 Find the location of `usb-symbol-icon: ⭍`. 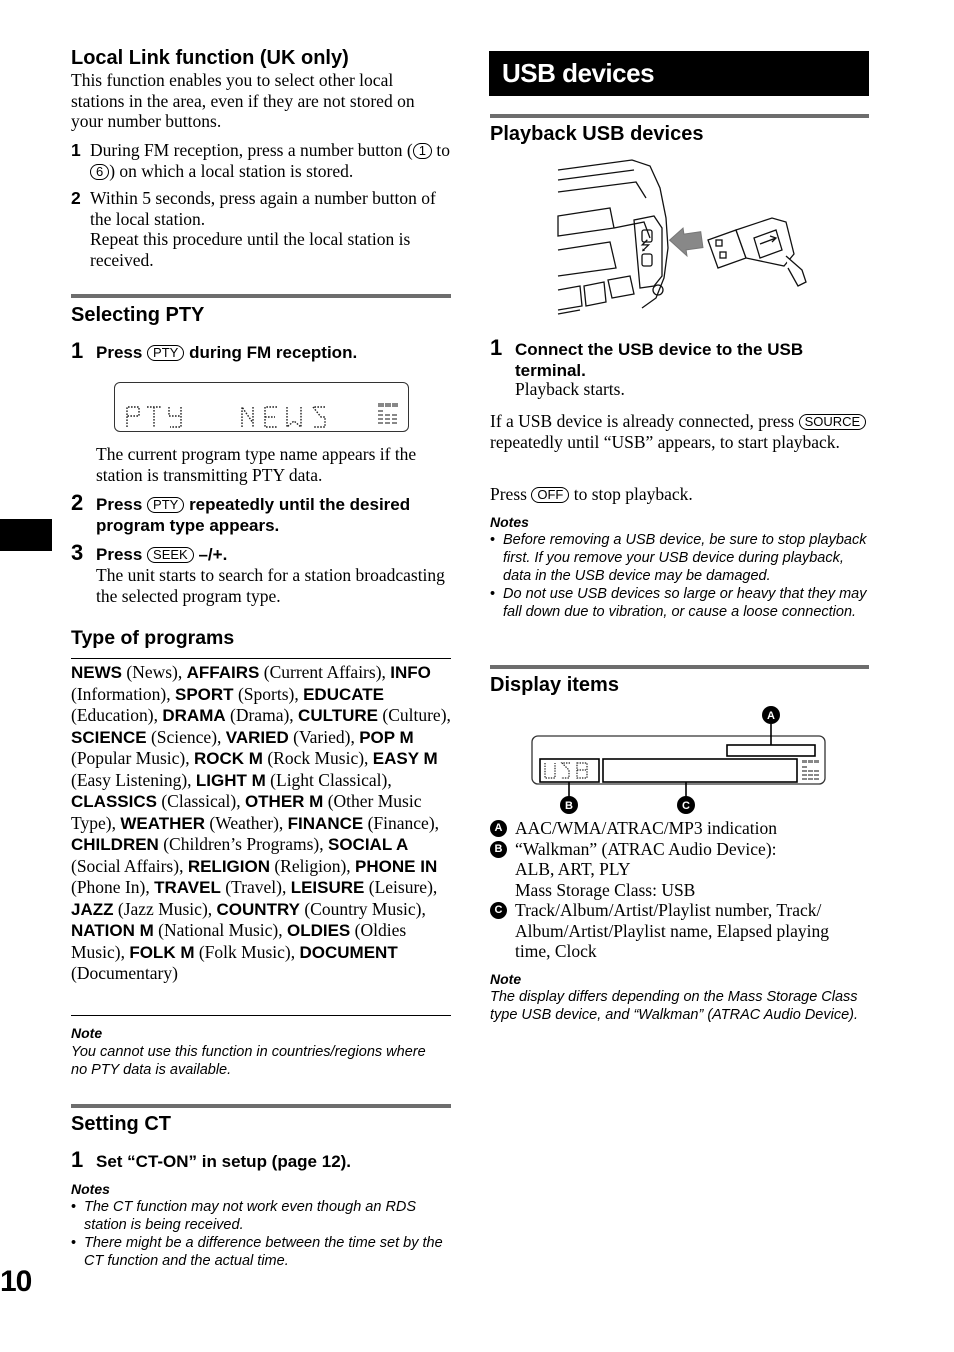

usb-symbol-icon: ⭍ is located at coordinates (645, 246).